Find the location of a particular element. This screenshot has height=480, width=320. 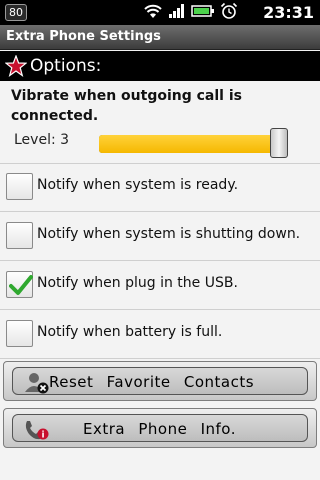

level-slider-fill is located at coordinates (189, 144).